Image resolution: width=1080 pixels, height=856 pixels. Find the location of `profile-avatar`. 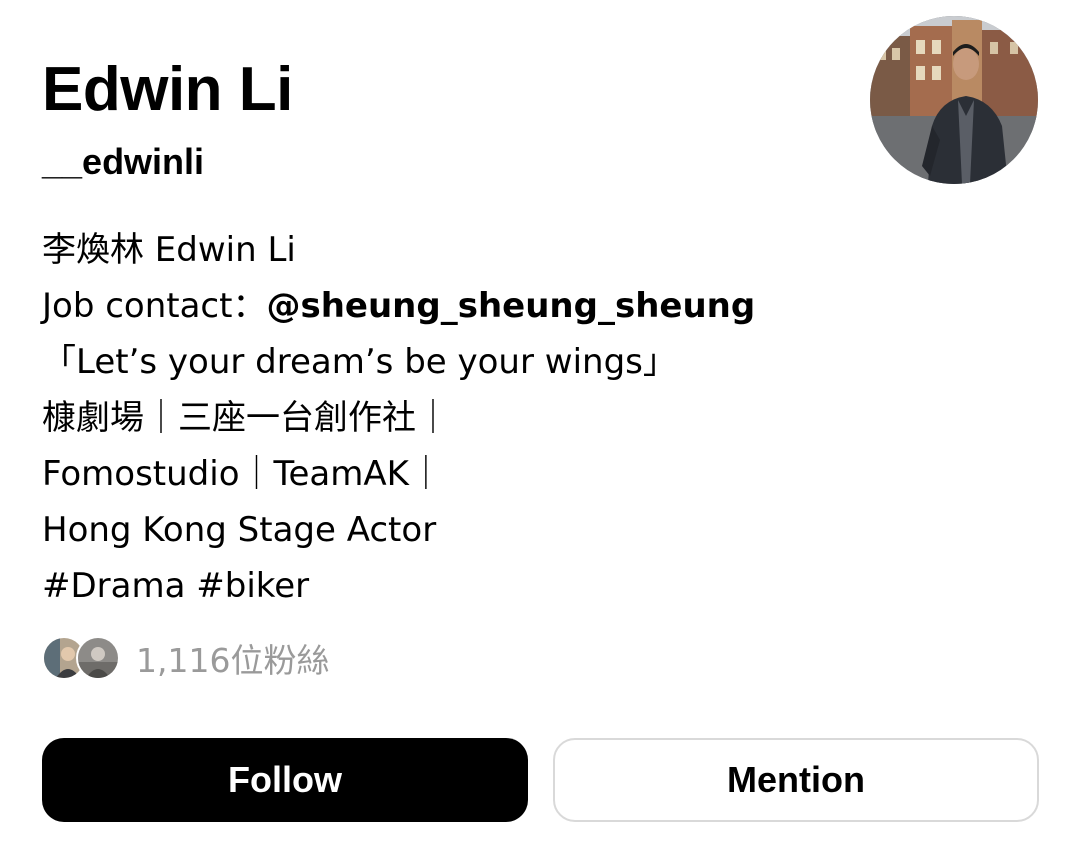

profile-avatar is located at coordinates (954, 100).